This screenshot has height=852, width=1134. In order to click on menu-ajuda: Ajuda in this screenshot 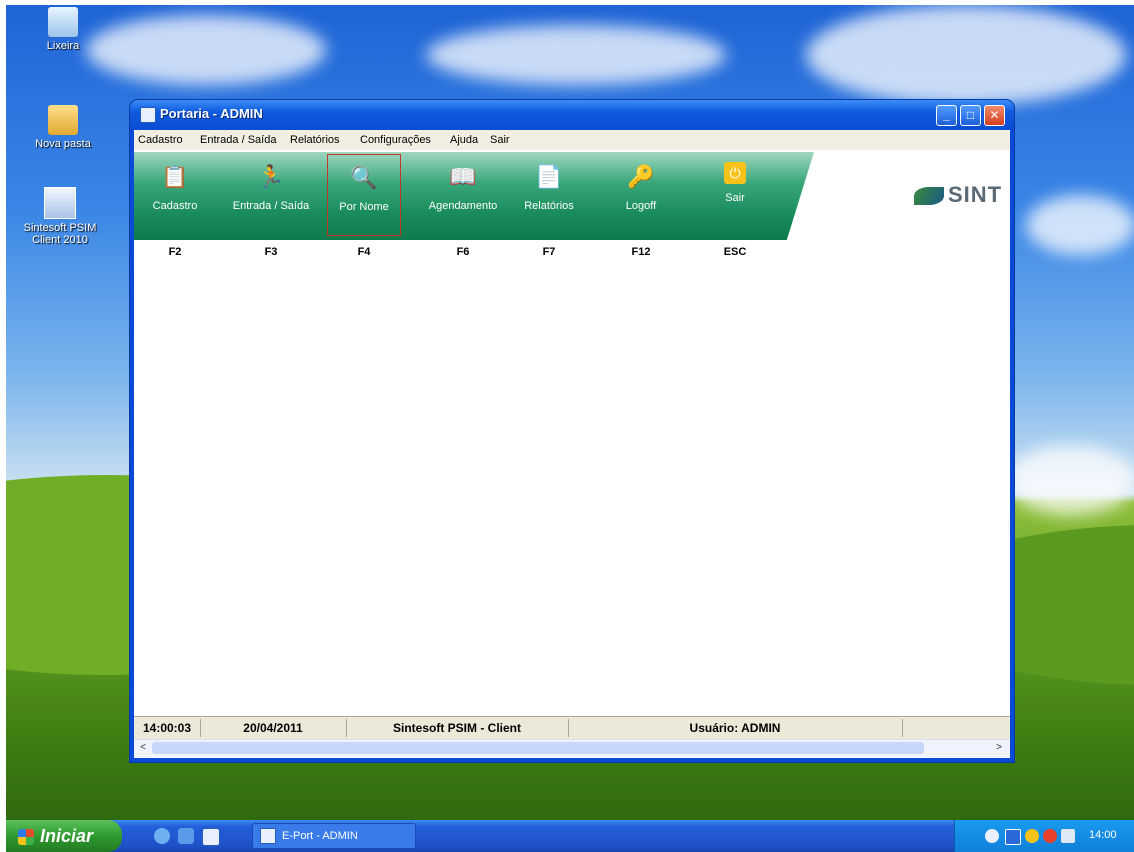, I will do `click(464, 140)`.